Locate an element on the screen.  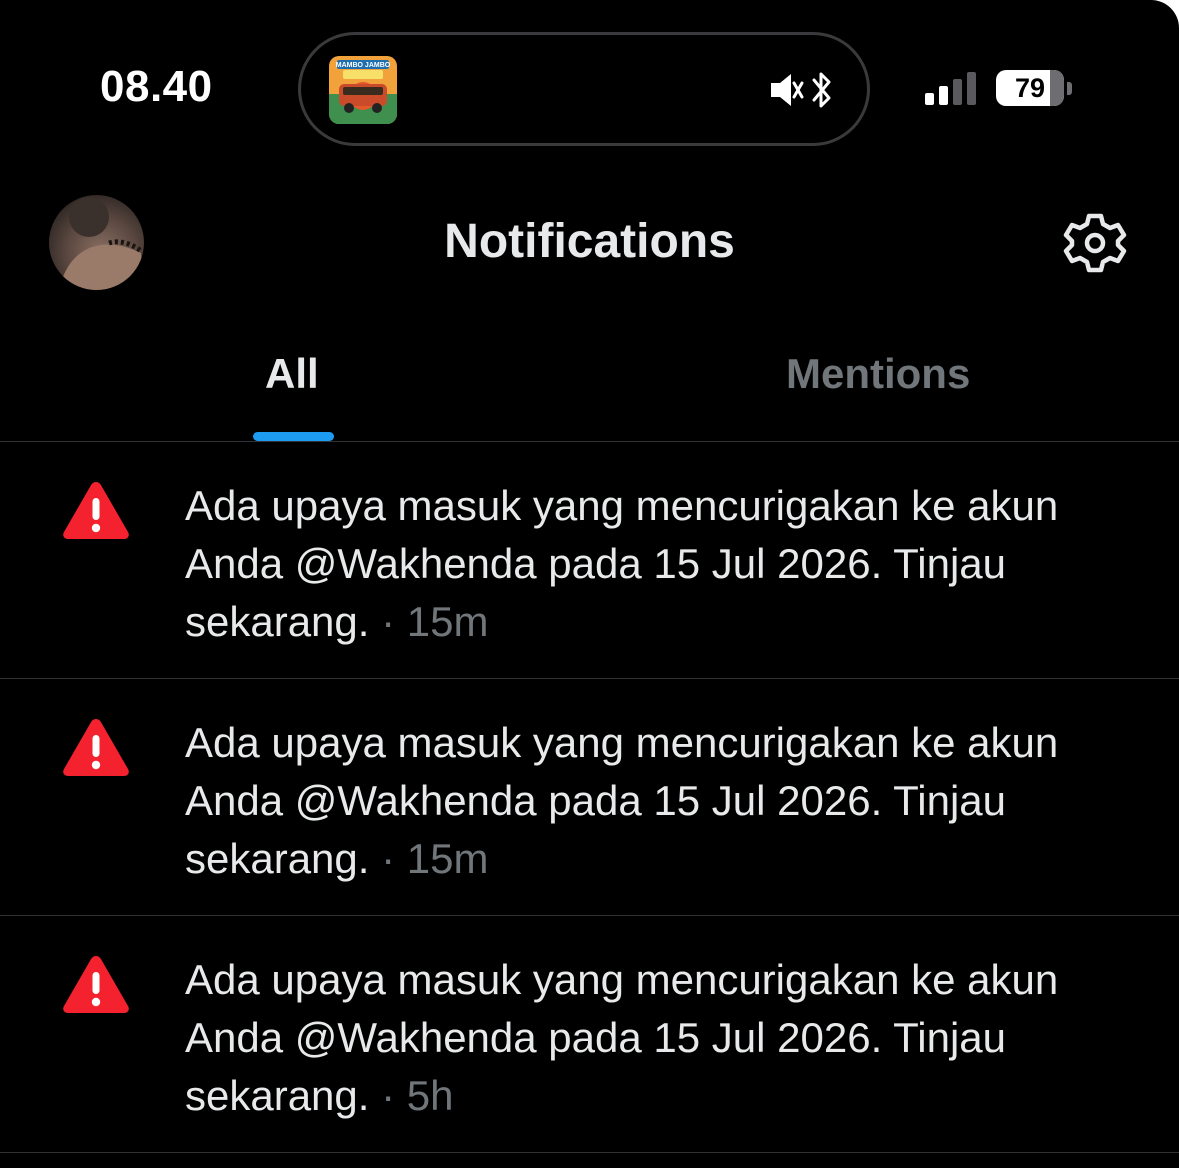
status-time: 08.40 is located at coordinates (156, 86).